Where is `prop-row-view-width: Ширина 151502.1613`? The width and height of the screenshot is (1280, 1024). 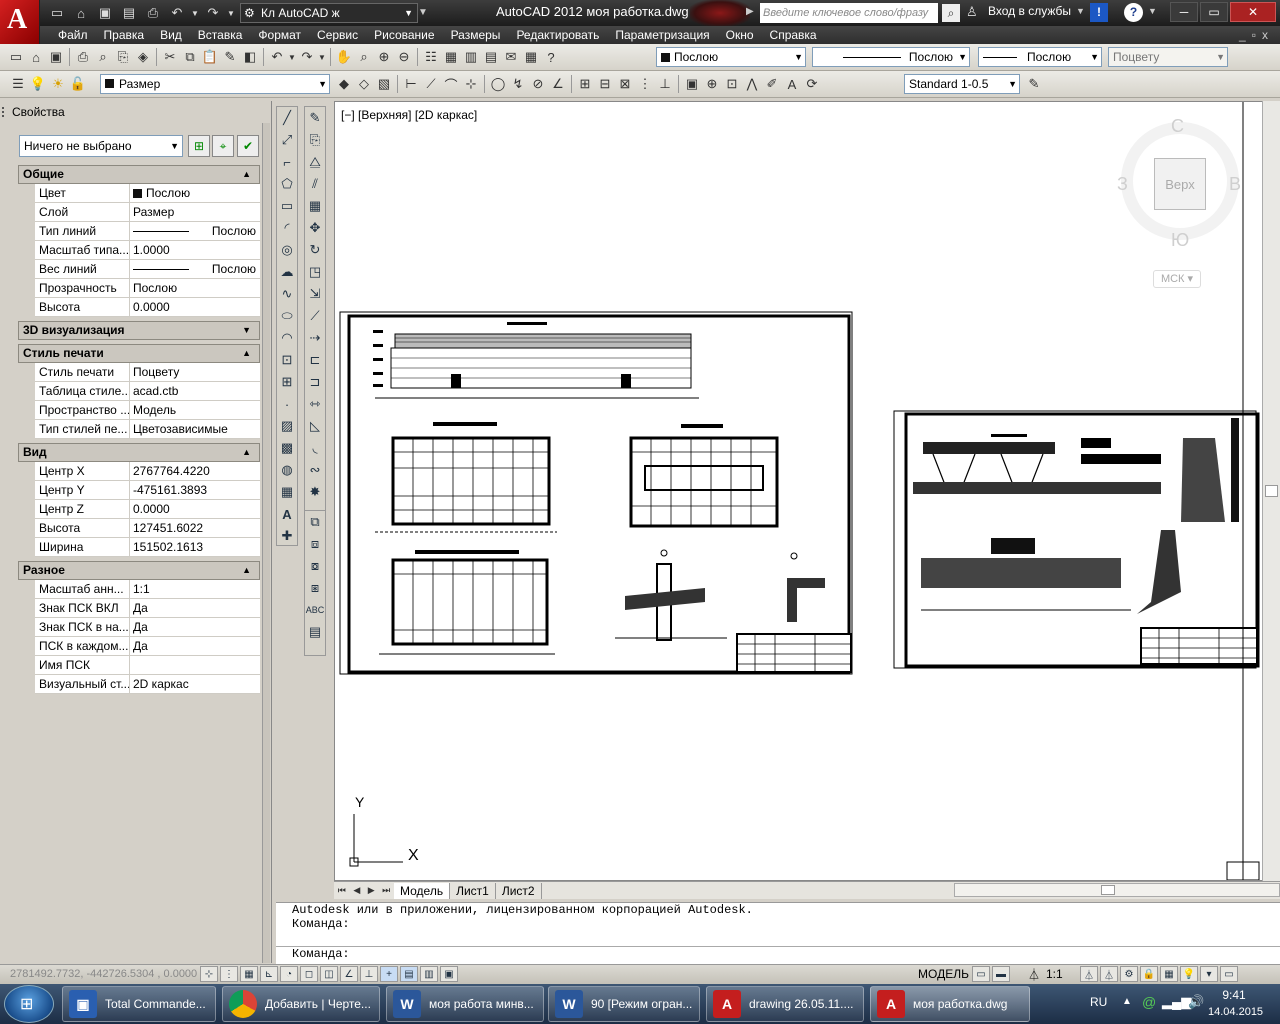 prop-row-view-width: Ширина 151502.1613 is located at coordinates (147, 547).